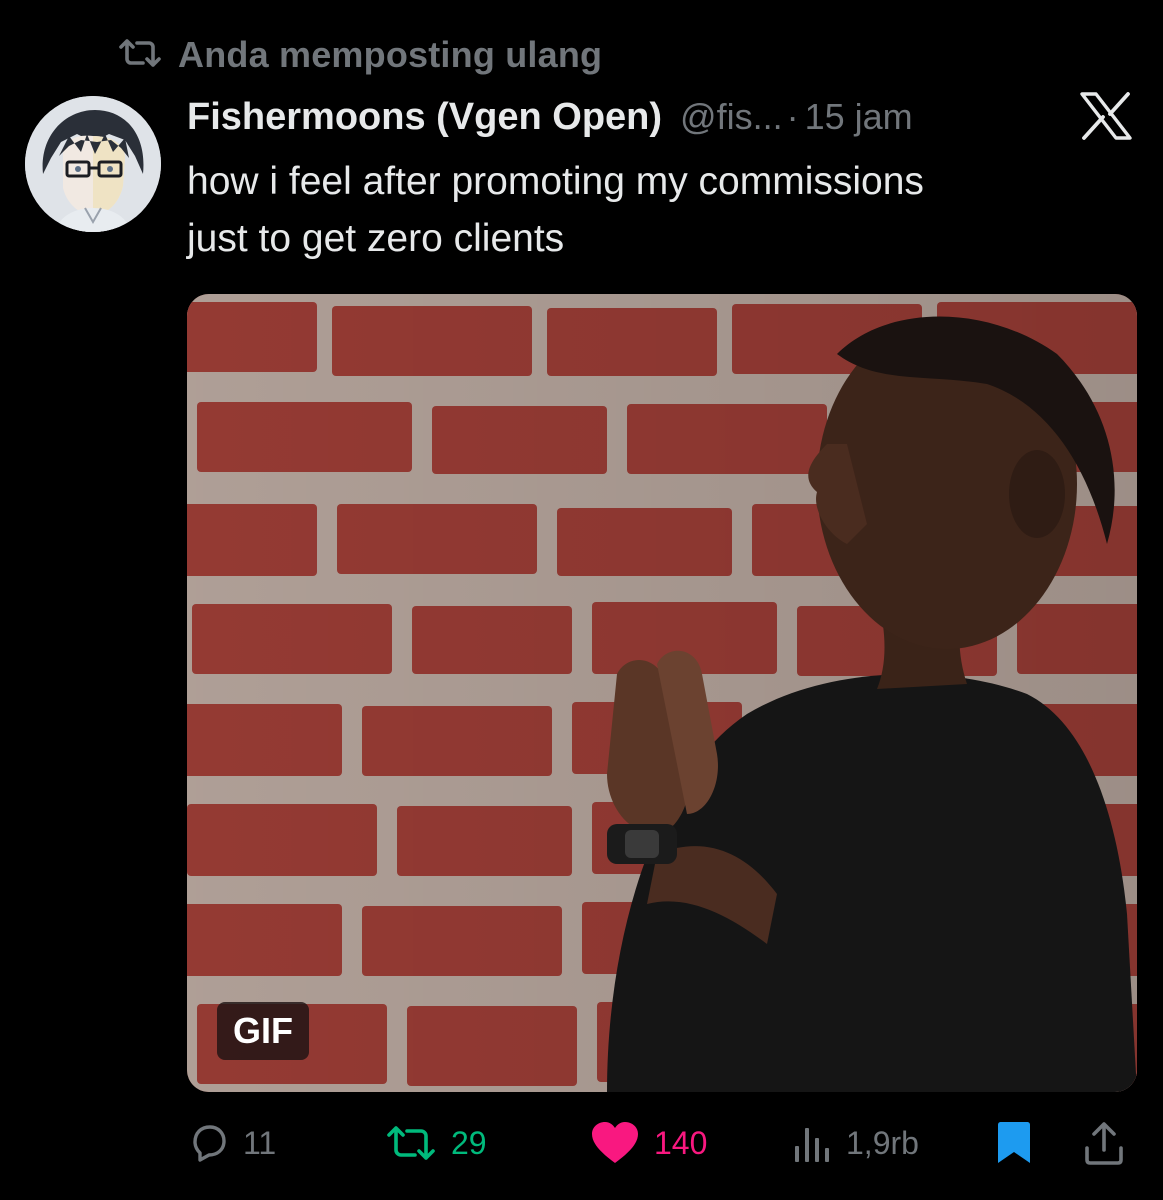  Describe the element at coordinates (882, 1142) in the screenshot. I see `views-count: 1,9rb` at that location.